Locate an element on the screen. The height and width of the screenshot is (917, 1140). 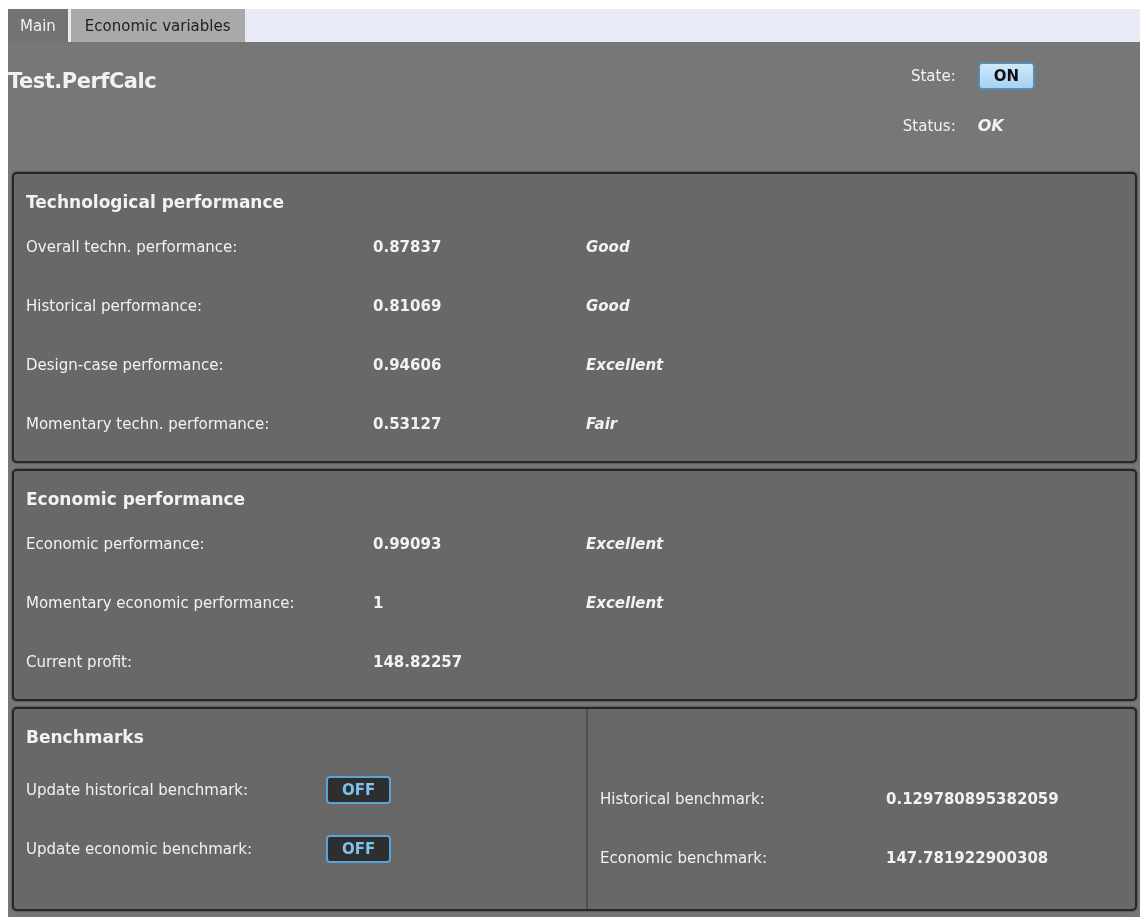
metric-label: Momentary techn. performance: is located at coordinates (148, 423).